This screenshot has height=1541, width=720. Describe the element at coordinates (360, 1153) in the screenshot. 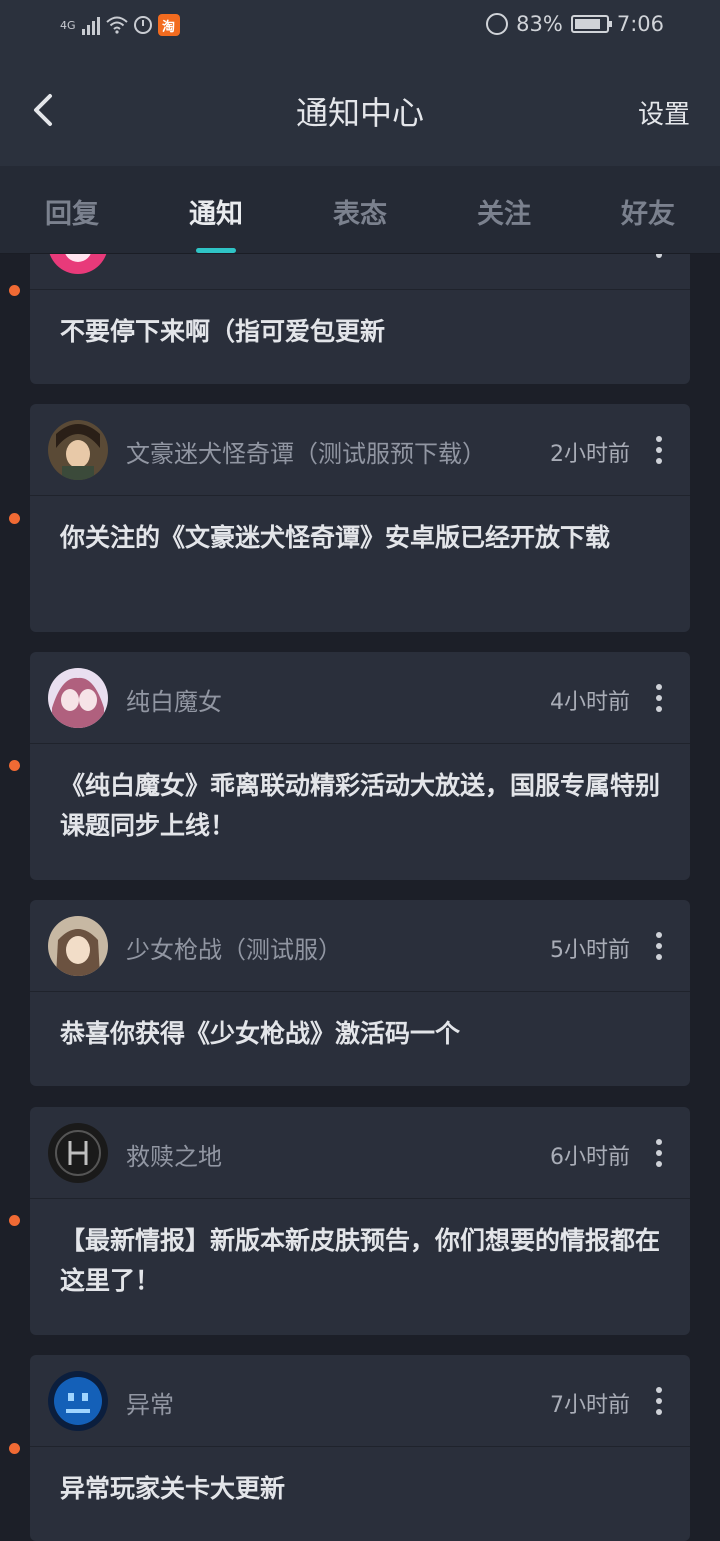

I see `card-header: 救赎之地 6小时前` at that location.